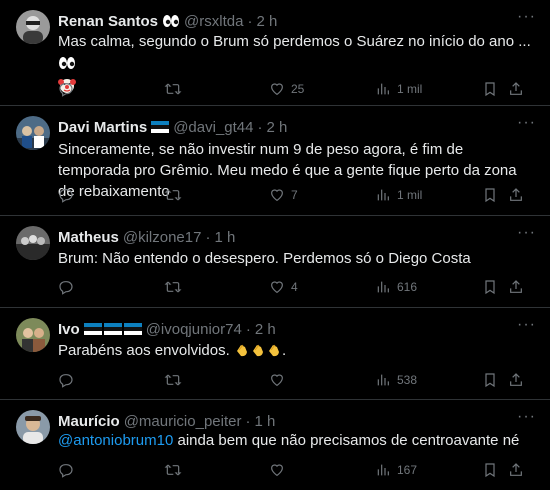  Describe the element at coordinates (283, 195) in the screenshot. I see `like-button: 7` at that location.